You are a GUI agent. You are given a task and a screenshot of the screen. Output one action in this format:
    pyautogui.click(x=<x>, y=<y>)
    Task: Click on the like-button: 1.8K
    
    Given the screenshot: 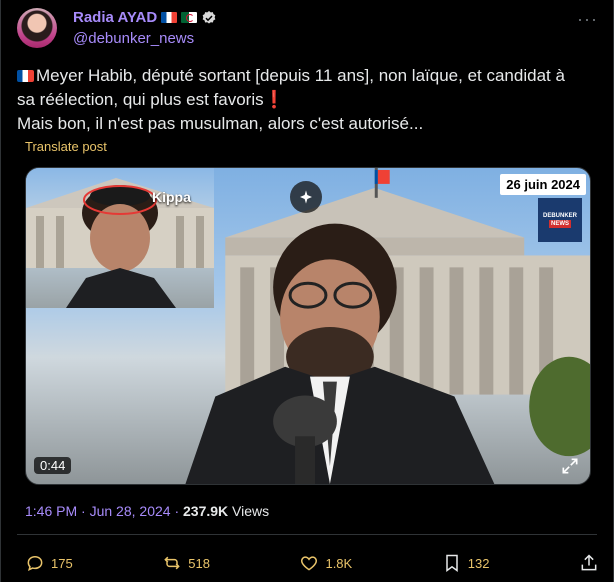 What is the action you would take?
    pyautogui.click(x=325, y=563)
    